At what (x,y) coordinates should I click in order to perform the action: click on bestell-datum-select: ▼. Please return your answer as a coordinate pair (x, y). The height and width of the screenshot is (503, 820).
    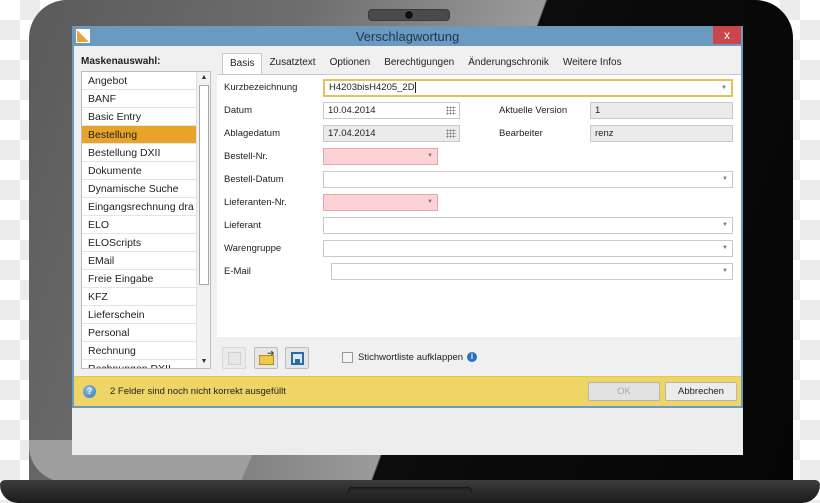
    Looking at the image, I should click on (528, 179).